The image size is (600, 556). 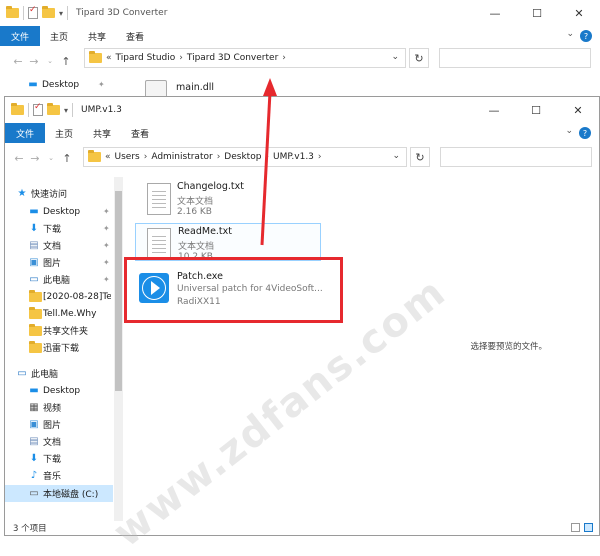 I want to click on sidebar-item-downloads: ⬇ 下载 ✦, so click(x=64, y=228).